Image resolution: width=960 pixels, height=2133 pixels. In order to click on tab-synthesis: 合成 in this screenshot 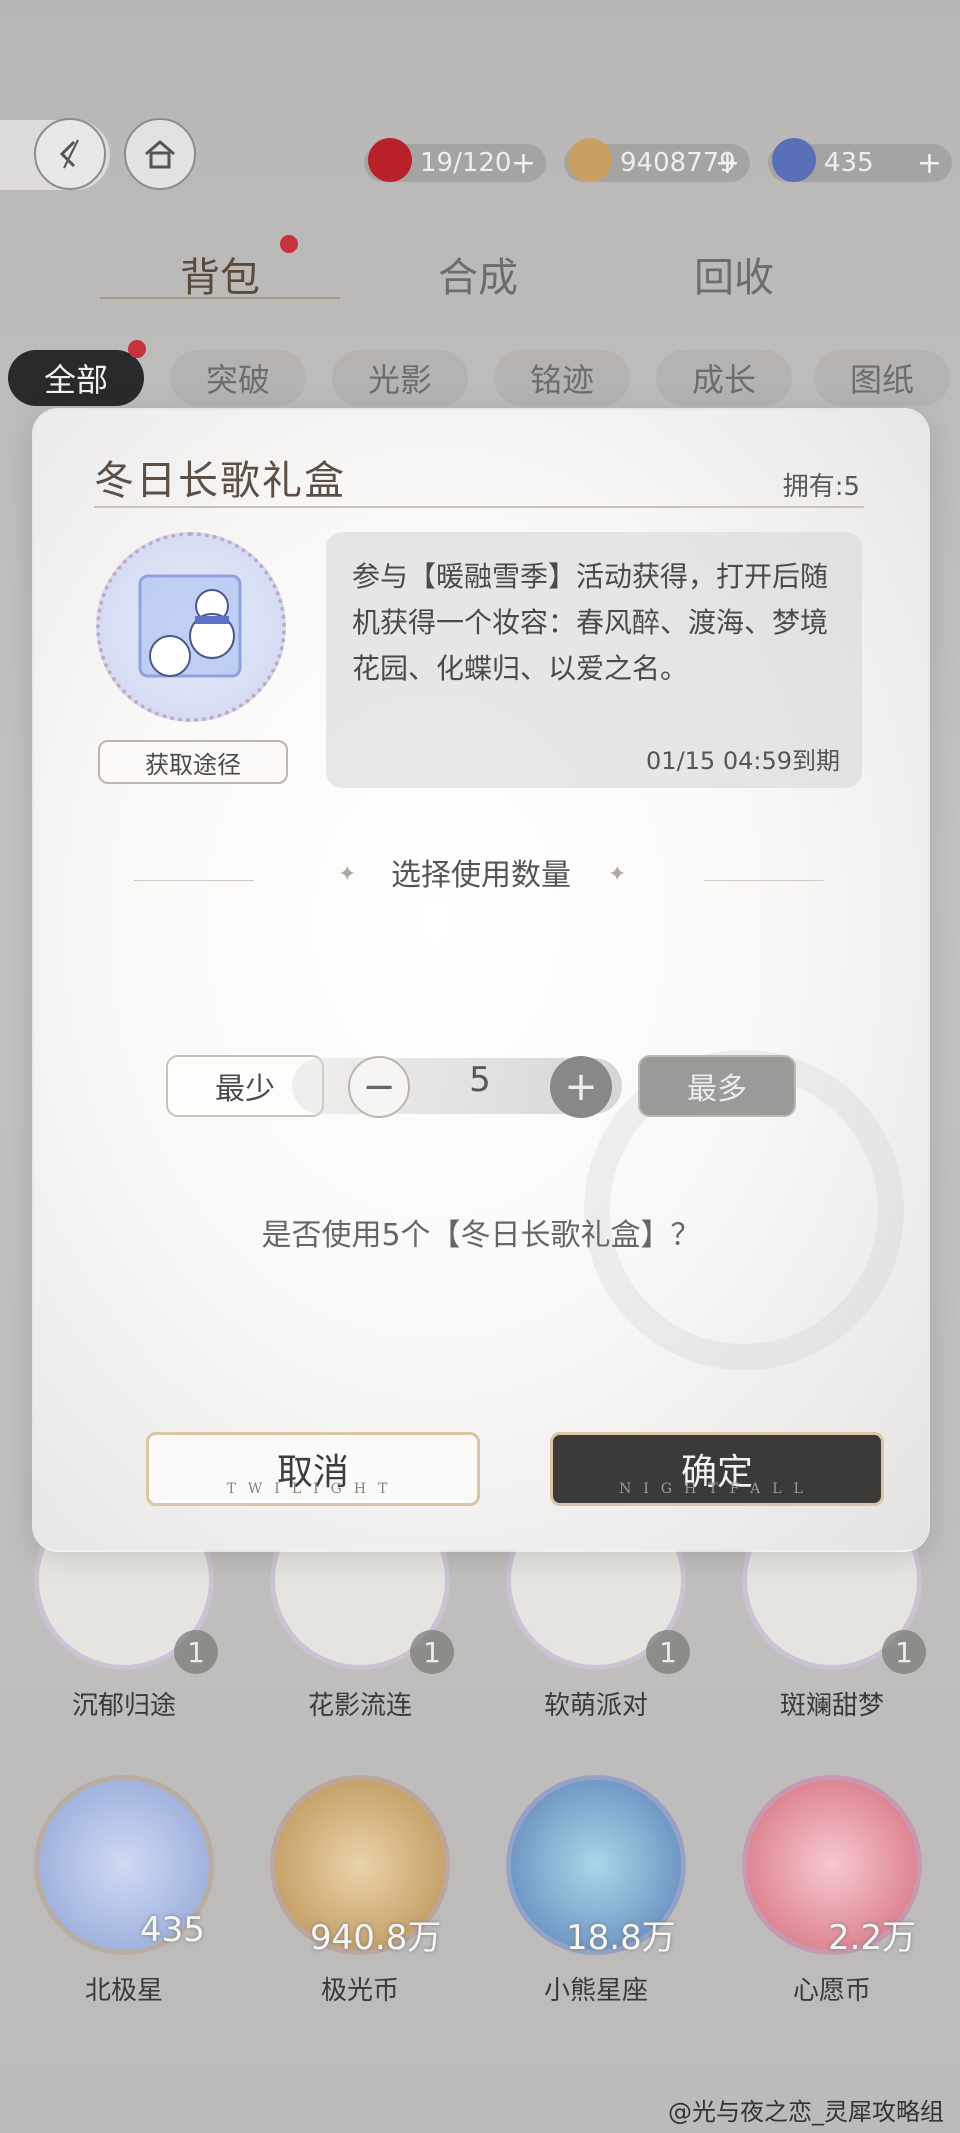, I will do `click(478, 274)`.